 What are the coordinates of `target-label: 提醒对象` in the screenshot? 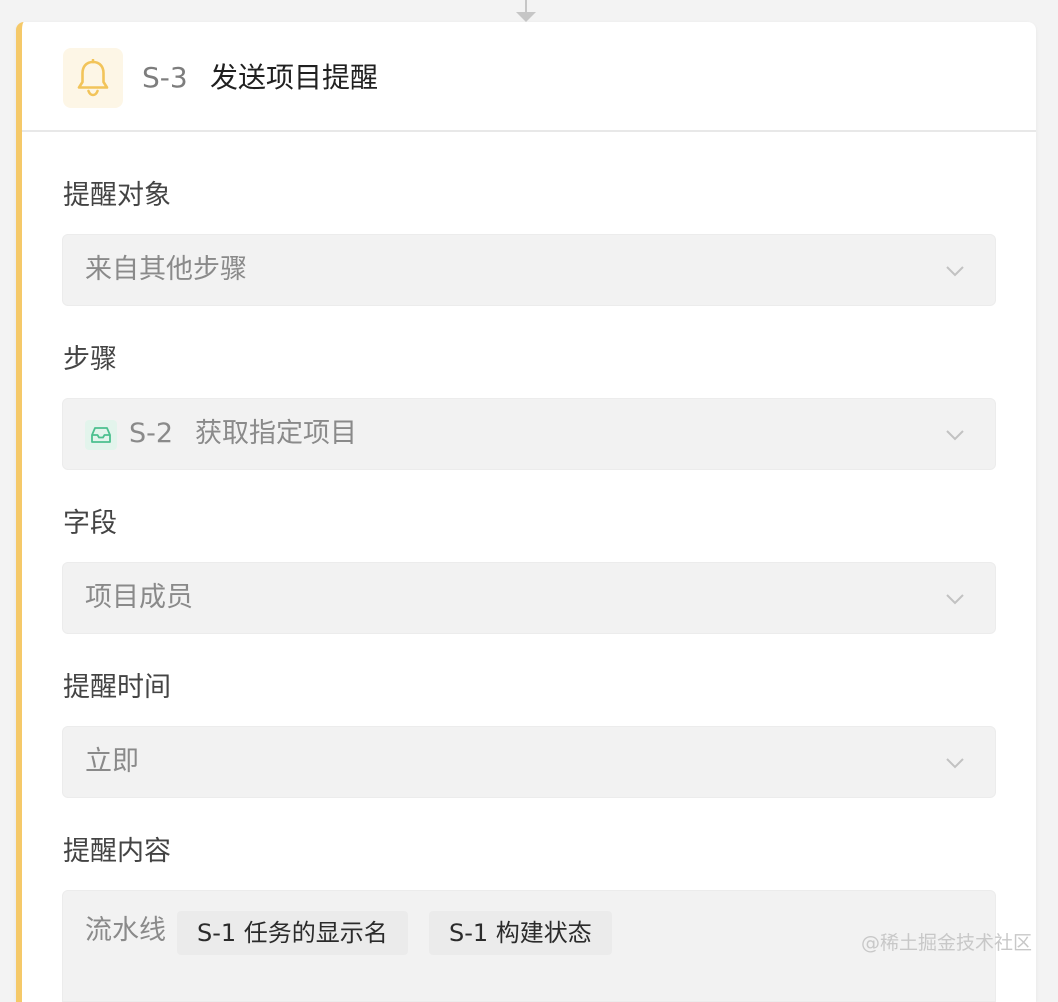 It's located at (117, 195).